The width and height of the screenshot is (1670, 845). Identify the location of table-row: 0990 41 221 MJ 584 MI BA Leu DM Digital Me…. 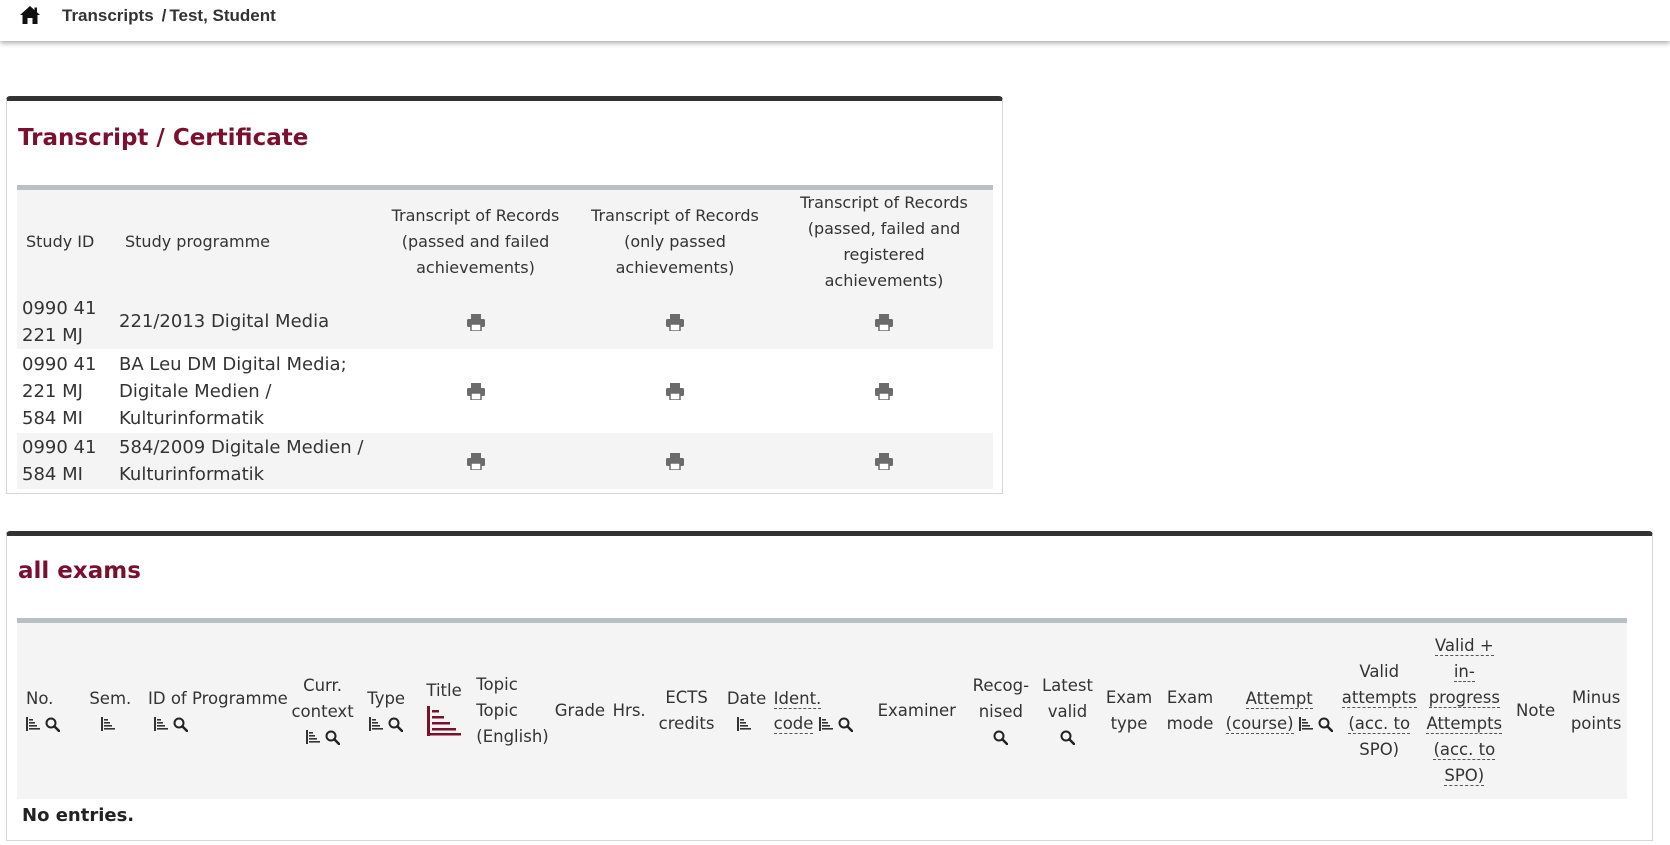
(505, 391).